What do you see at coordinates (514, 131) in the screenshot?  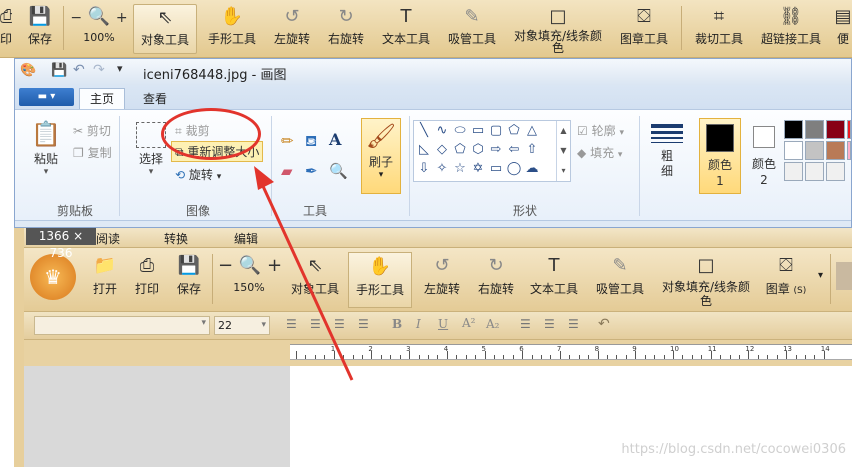 I see `polygon-shape-icon: ⬠` at bounding box center [514, 131].